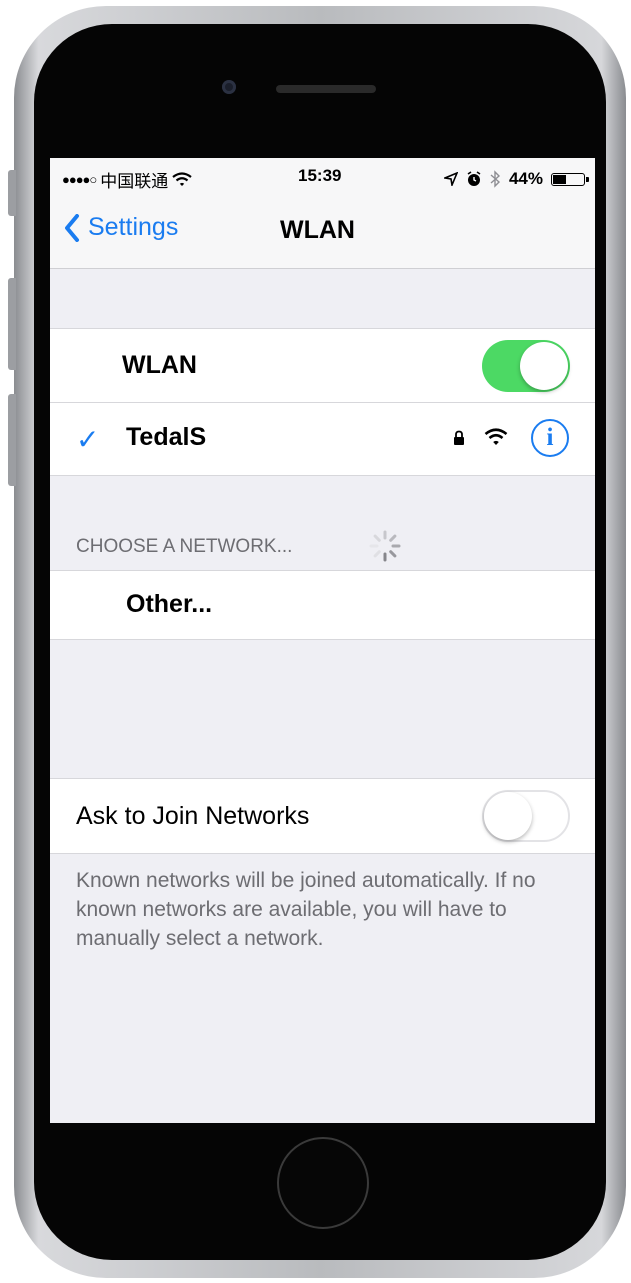  Describe the element at coordinates (133, 227) in the screenshot. I see `back-label: Settings` at that location.